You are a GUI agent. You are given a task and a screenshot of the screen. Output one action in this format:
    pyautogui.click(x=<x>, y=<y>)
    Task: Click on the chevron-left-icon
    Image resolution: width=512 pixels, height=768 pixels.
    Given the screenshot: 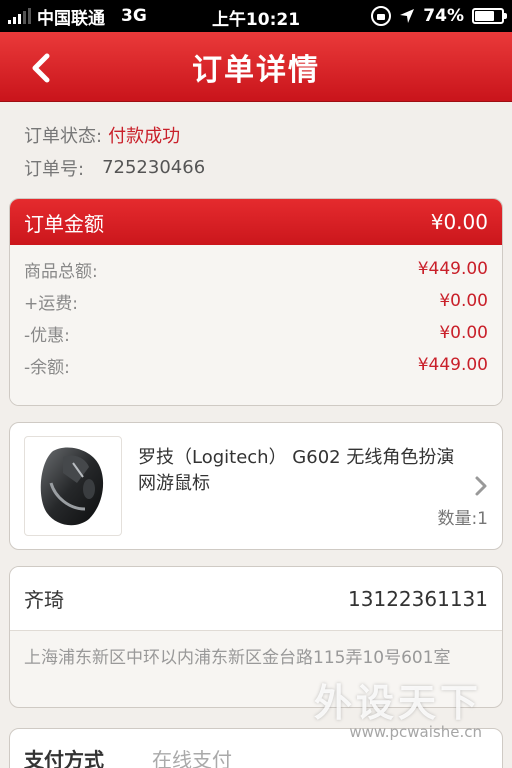 What is the action you would take?
    pyautogui.click(x=41, y=68)
    